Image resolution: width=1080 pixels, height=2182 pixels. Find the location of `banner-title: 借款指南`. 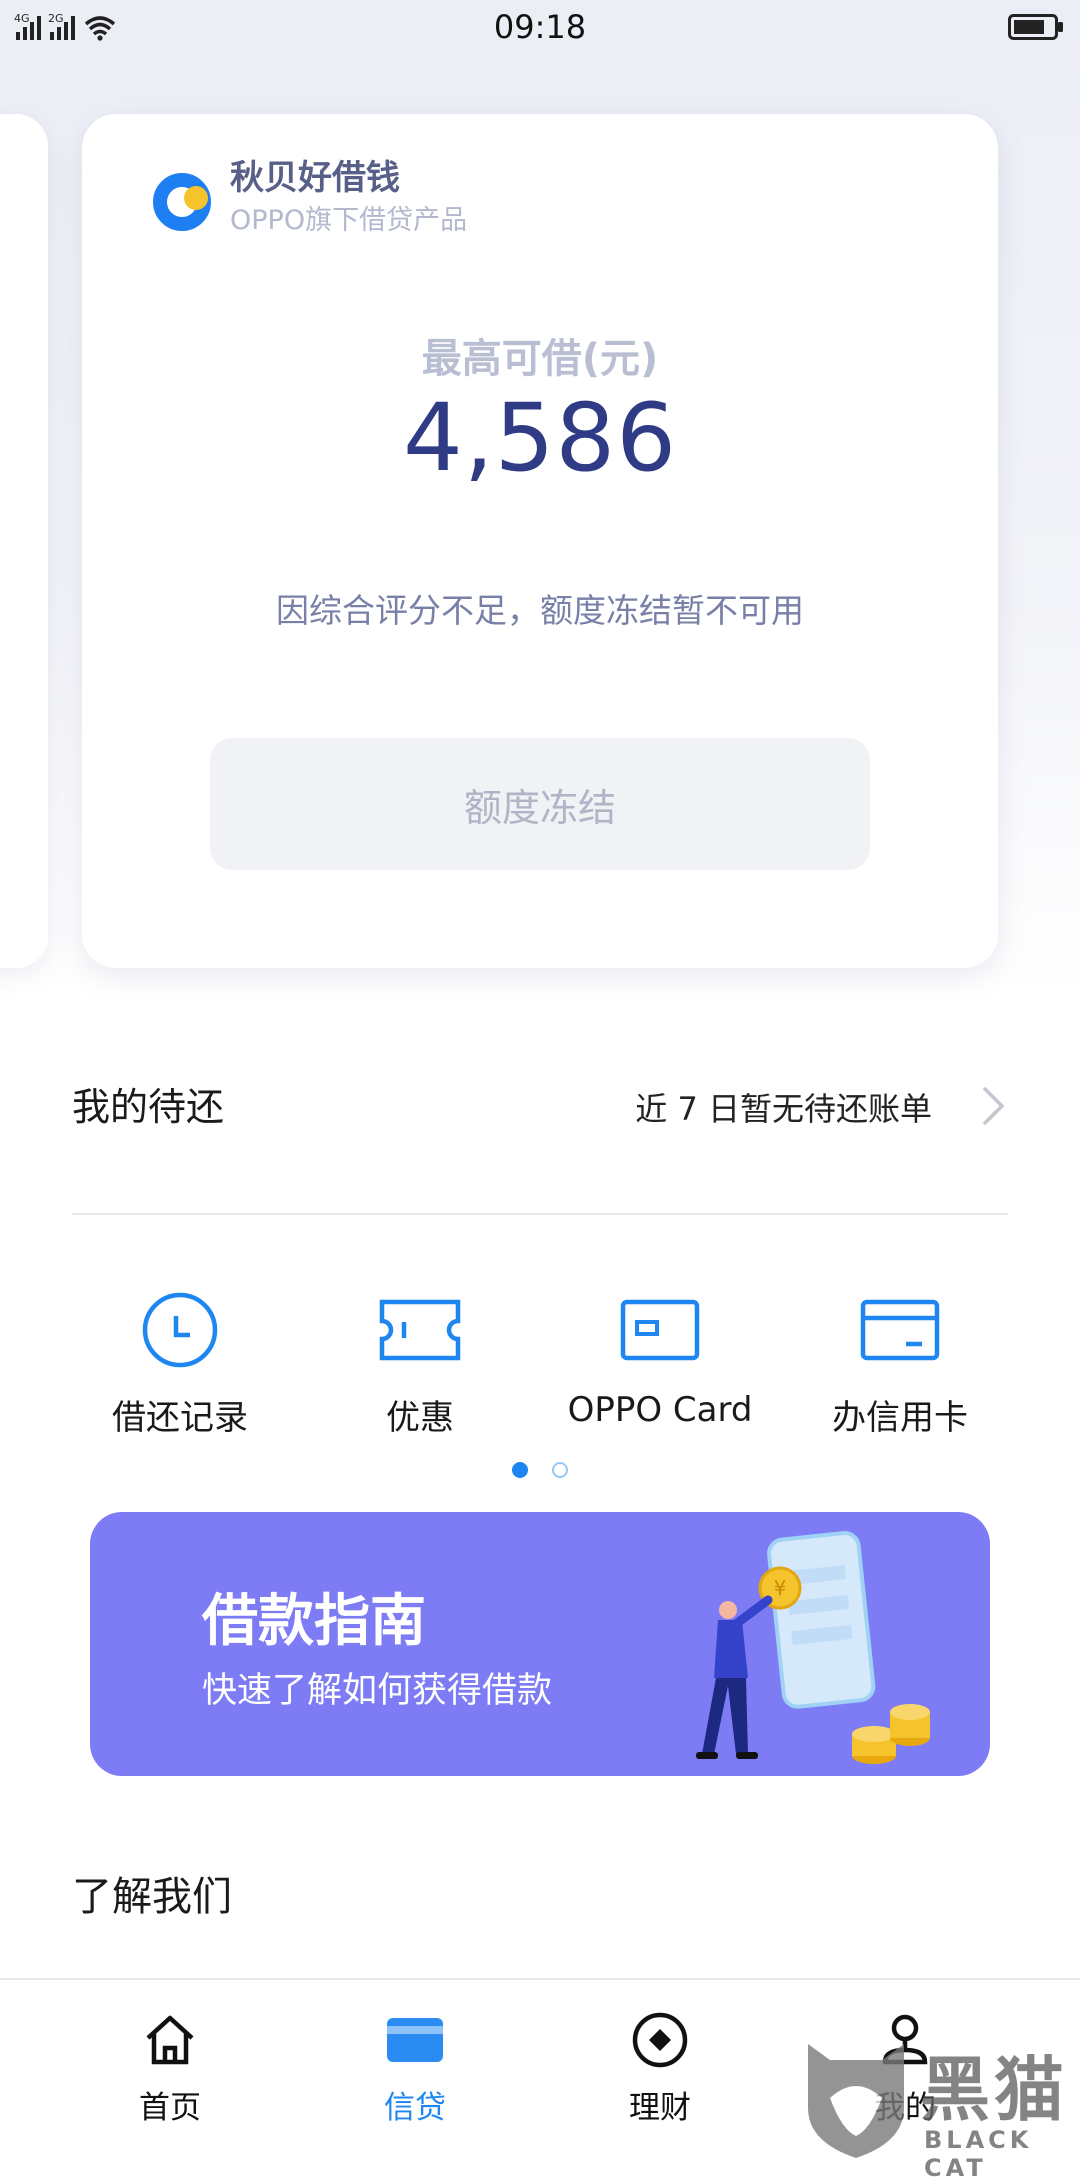

banner-title: 借款指南 is located at coordinates (314, 1621).